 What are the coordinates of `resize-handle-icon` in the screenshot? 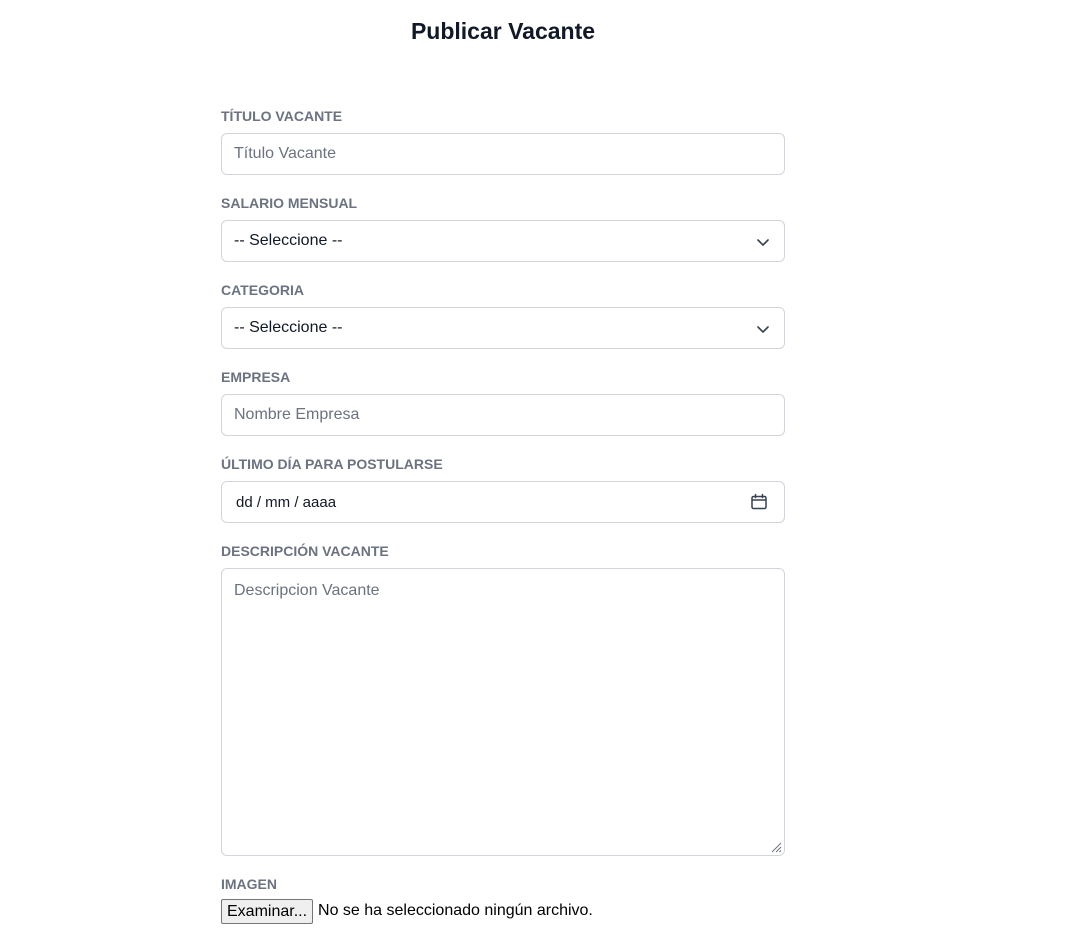 It's located at (776, 847).